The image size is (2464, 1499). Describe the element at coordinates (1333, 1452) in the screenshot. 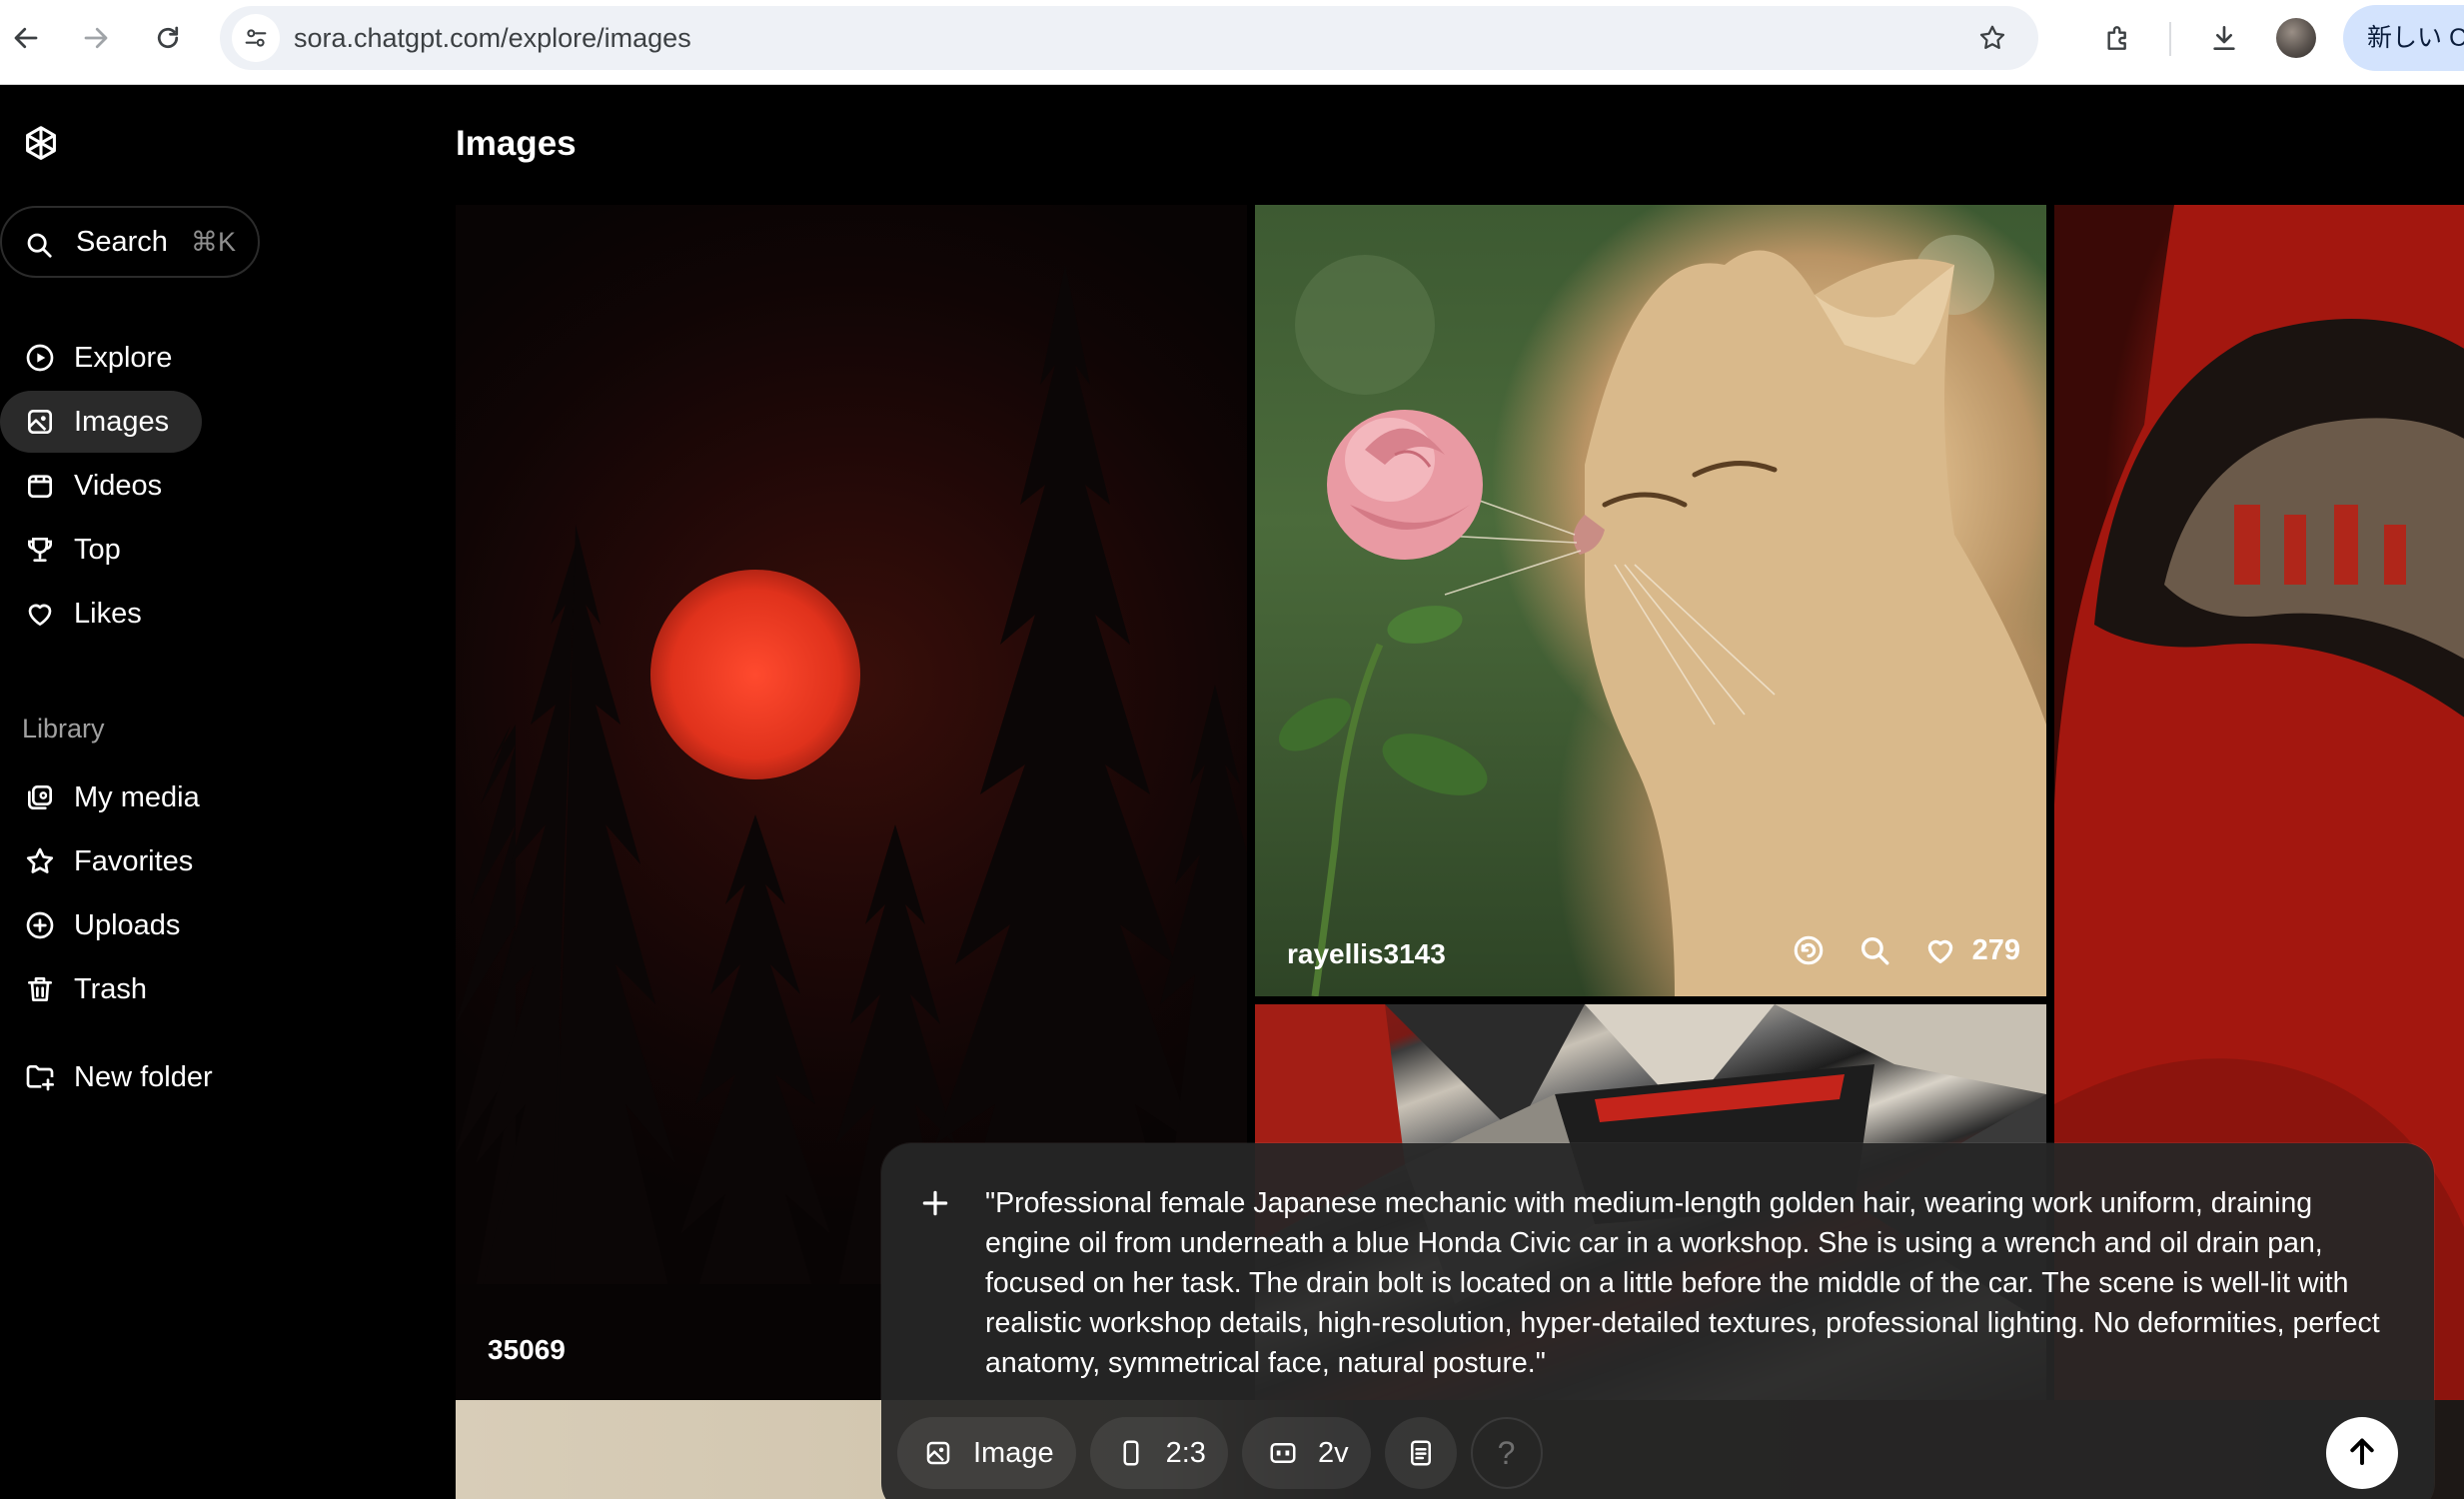

I see `variations-label: 2v` at that location.